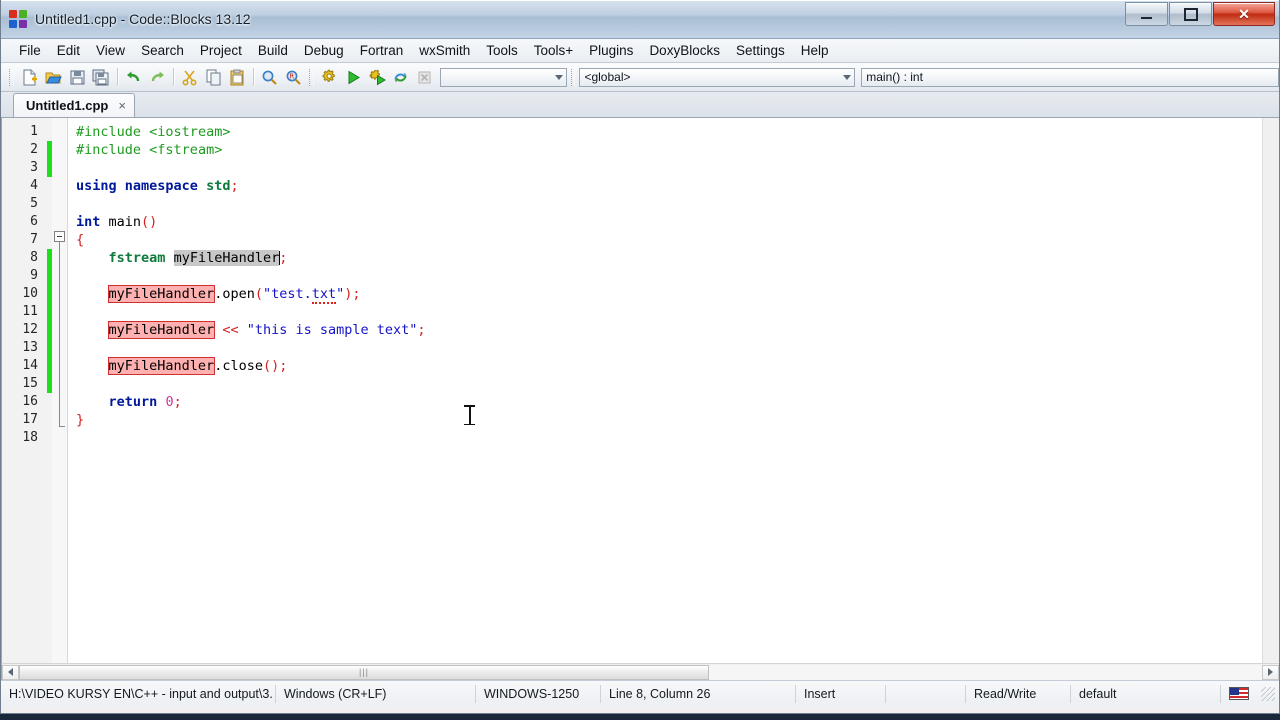  Describe the element at coordinates (1244, 14) in the screenshot. I see `close-button: ✕` at that location.